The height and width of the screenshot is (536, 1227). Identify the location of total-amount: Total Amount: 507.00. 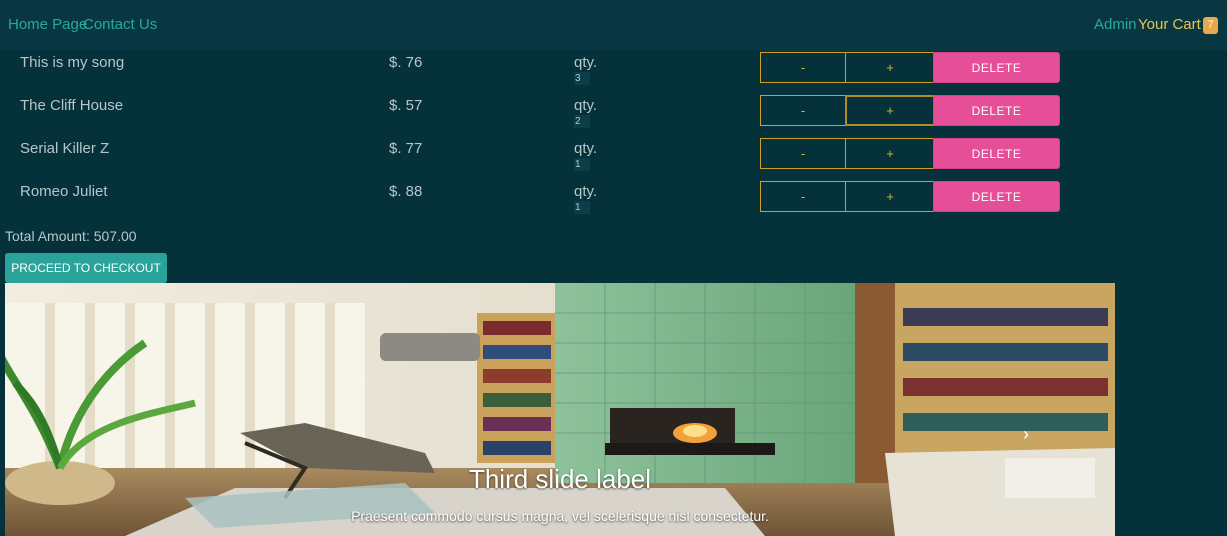
(71, 236).